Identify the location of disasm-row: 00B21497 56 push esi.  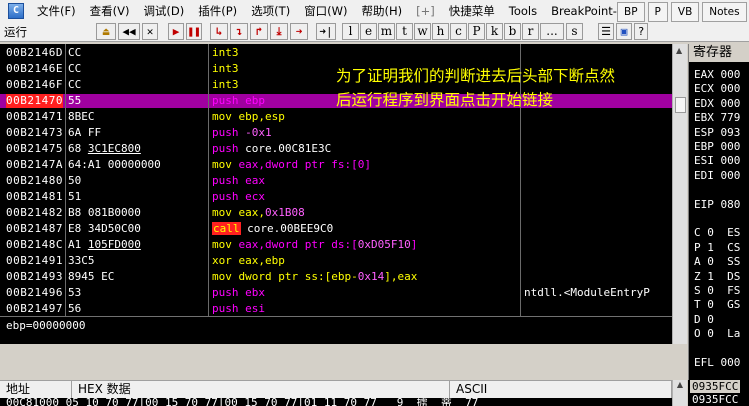
(336, 309).